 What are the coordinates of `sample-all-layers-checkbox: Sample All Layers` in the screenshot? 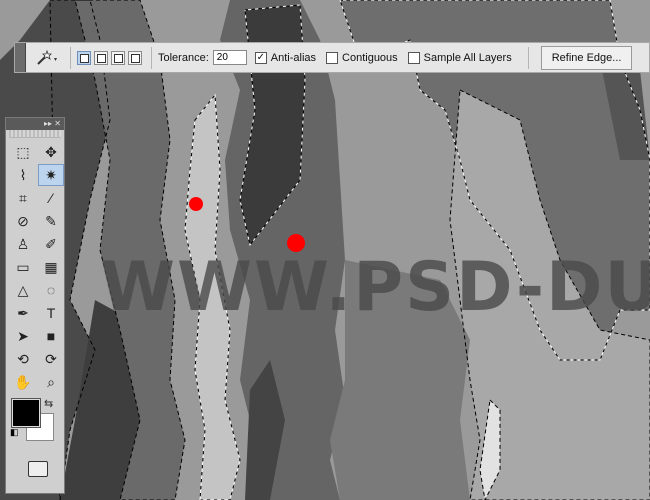 It's located at (459, 57).